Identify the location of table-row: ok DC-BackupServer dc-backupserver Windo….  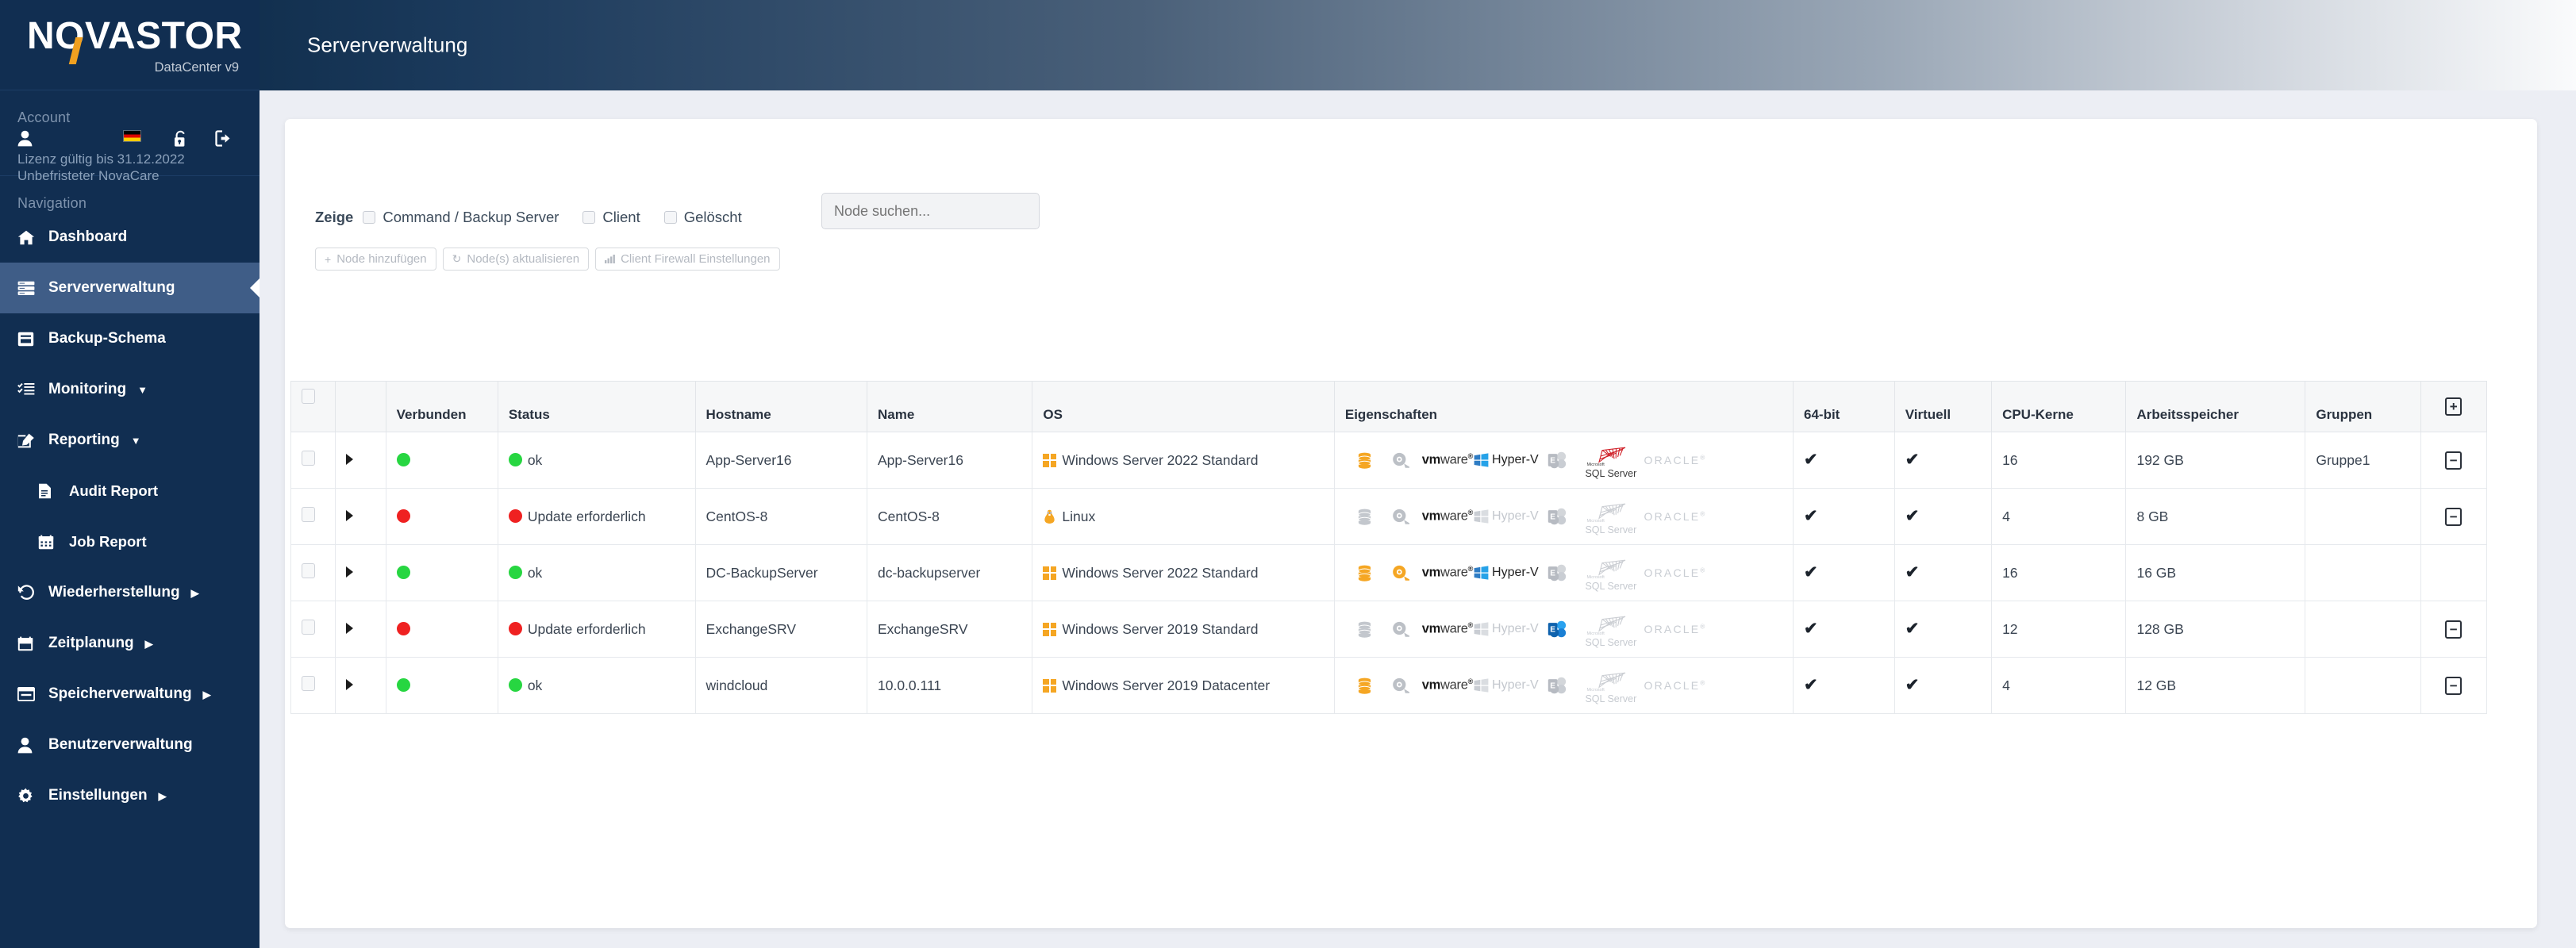
(1389, 572).